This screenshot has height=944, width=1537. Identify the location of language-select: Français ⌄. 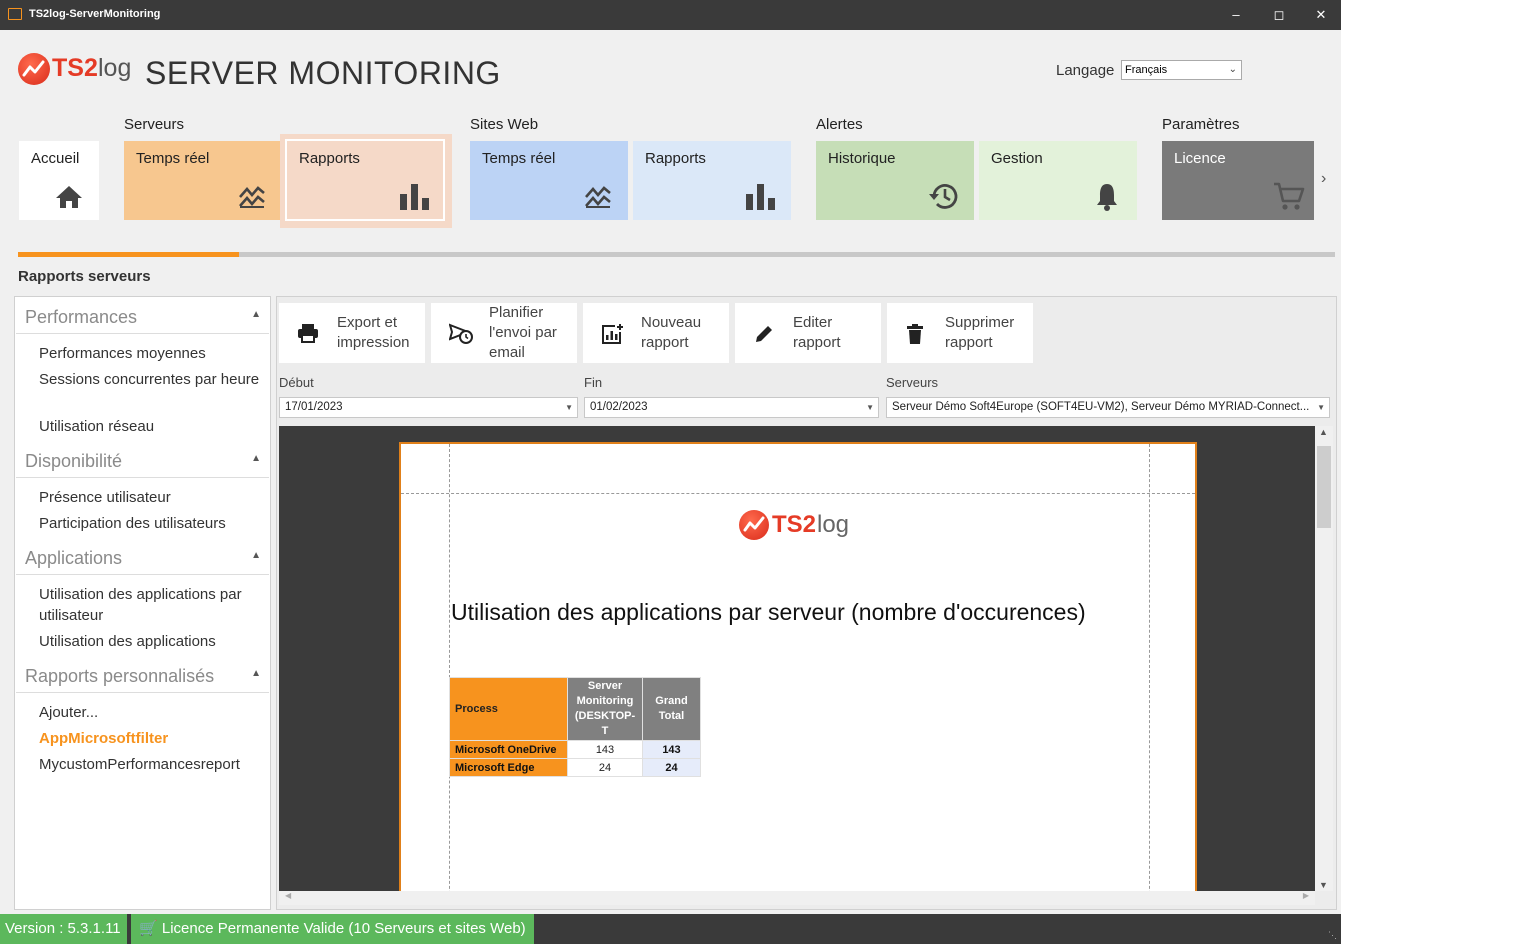
(1181, 70).